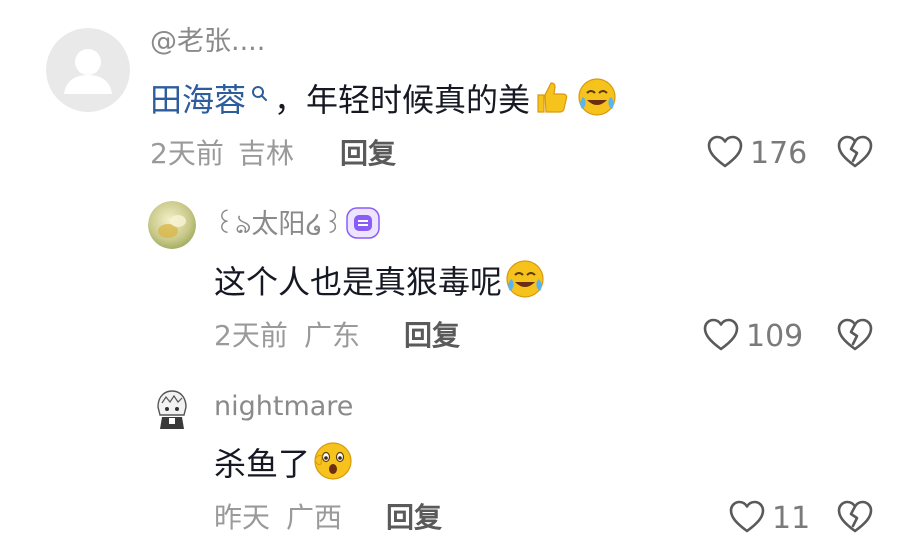  Describe the element at coordinates (187, 153) in the screenshot. I see `comment-time: 2天前` at that location.